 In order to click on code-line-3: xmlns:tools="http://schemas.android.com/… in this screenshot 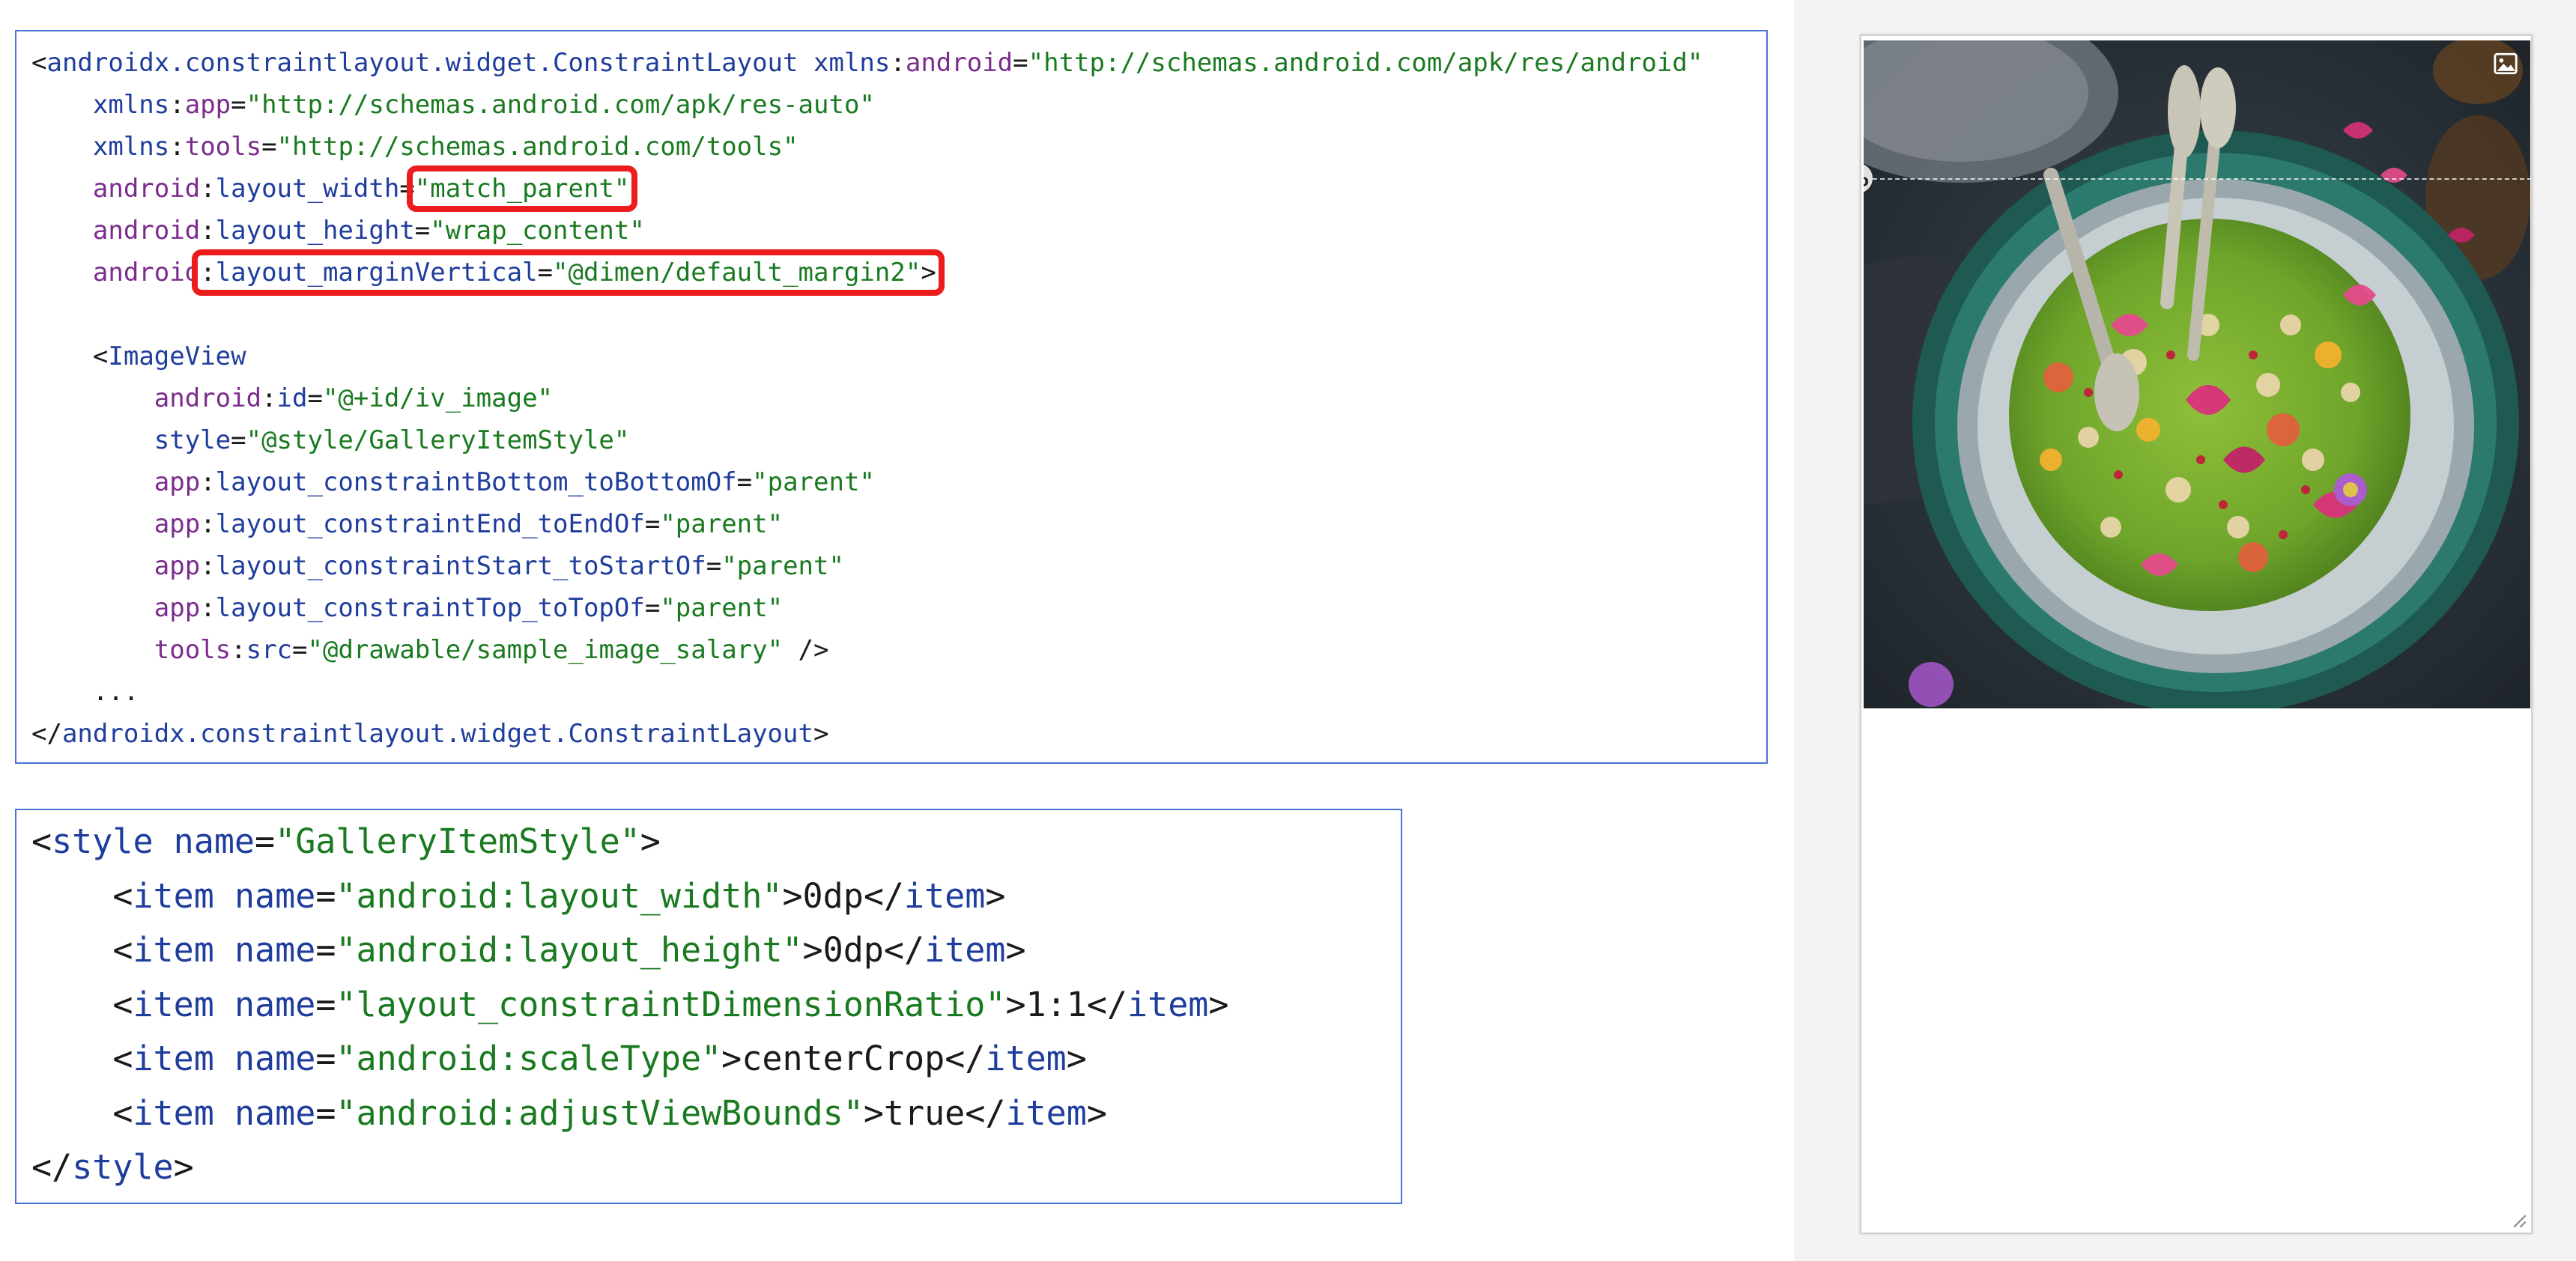, I will do `click(898, 147)`.